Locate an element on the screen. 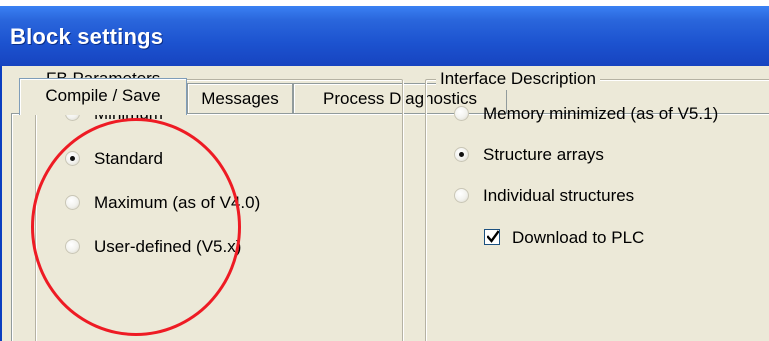 This screenshot has width=769, height=341. download-to-plc-label: Download to PLC is located at coordinates (578, 237).